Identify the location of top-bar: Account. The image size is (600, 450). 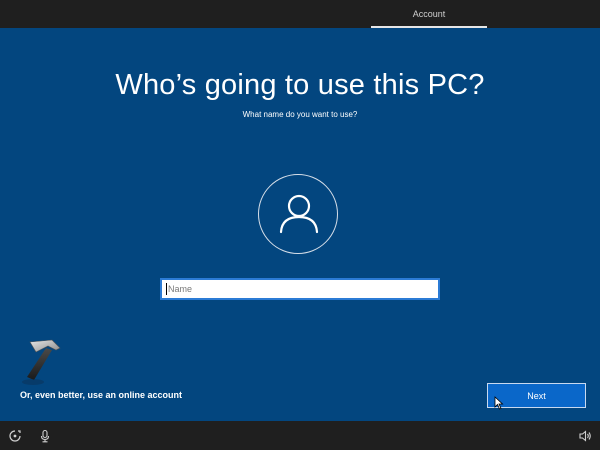
(300, 14).